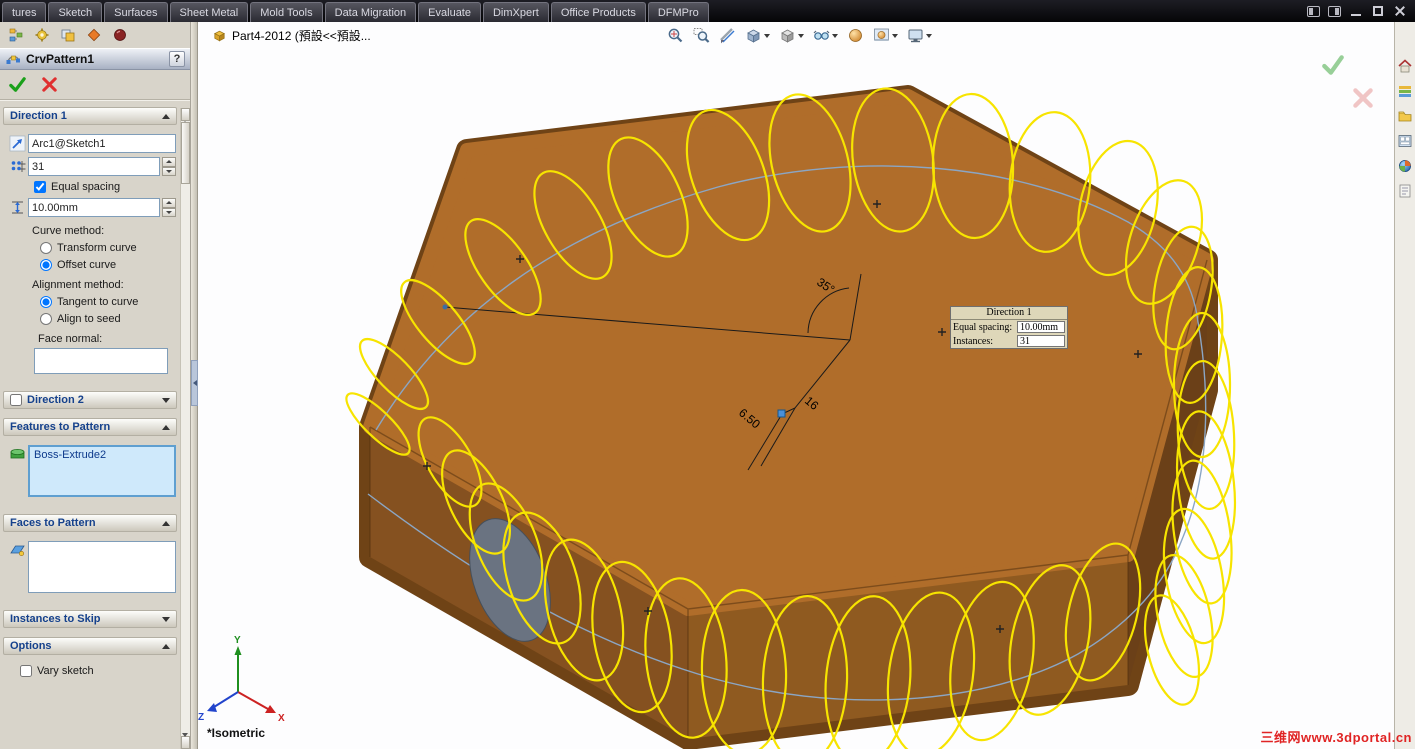 This screenshot has height=749, width=1415. What do you see at coordinates (1405, 66) in the screenshot?
I see `home-icon` at bounding box center [1405, 66].